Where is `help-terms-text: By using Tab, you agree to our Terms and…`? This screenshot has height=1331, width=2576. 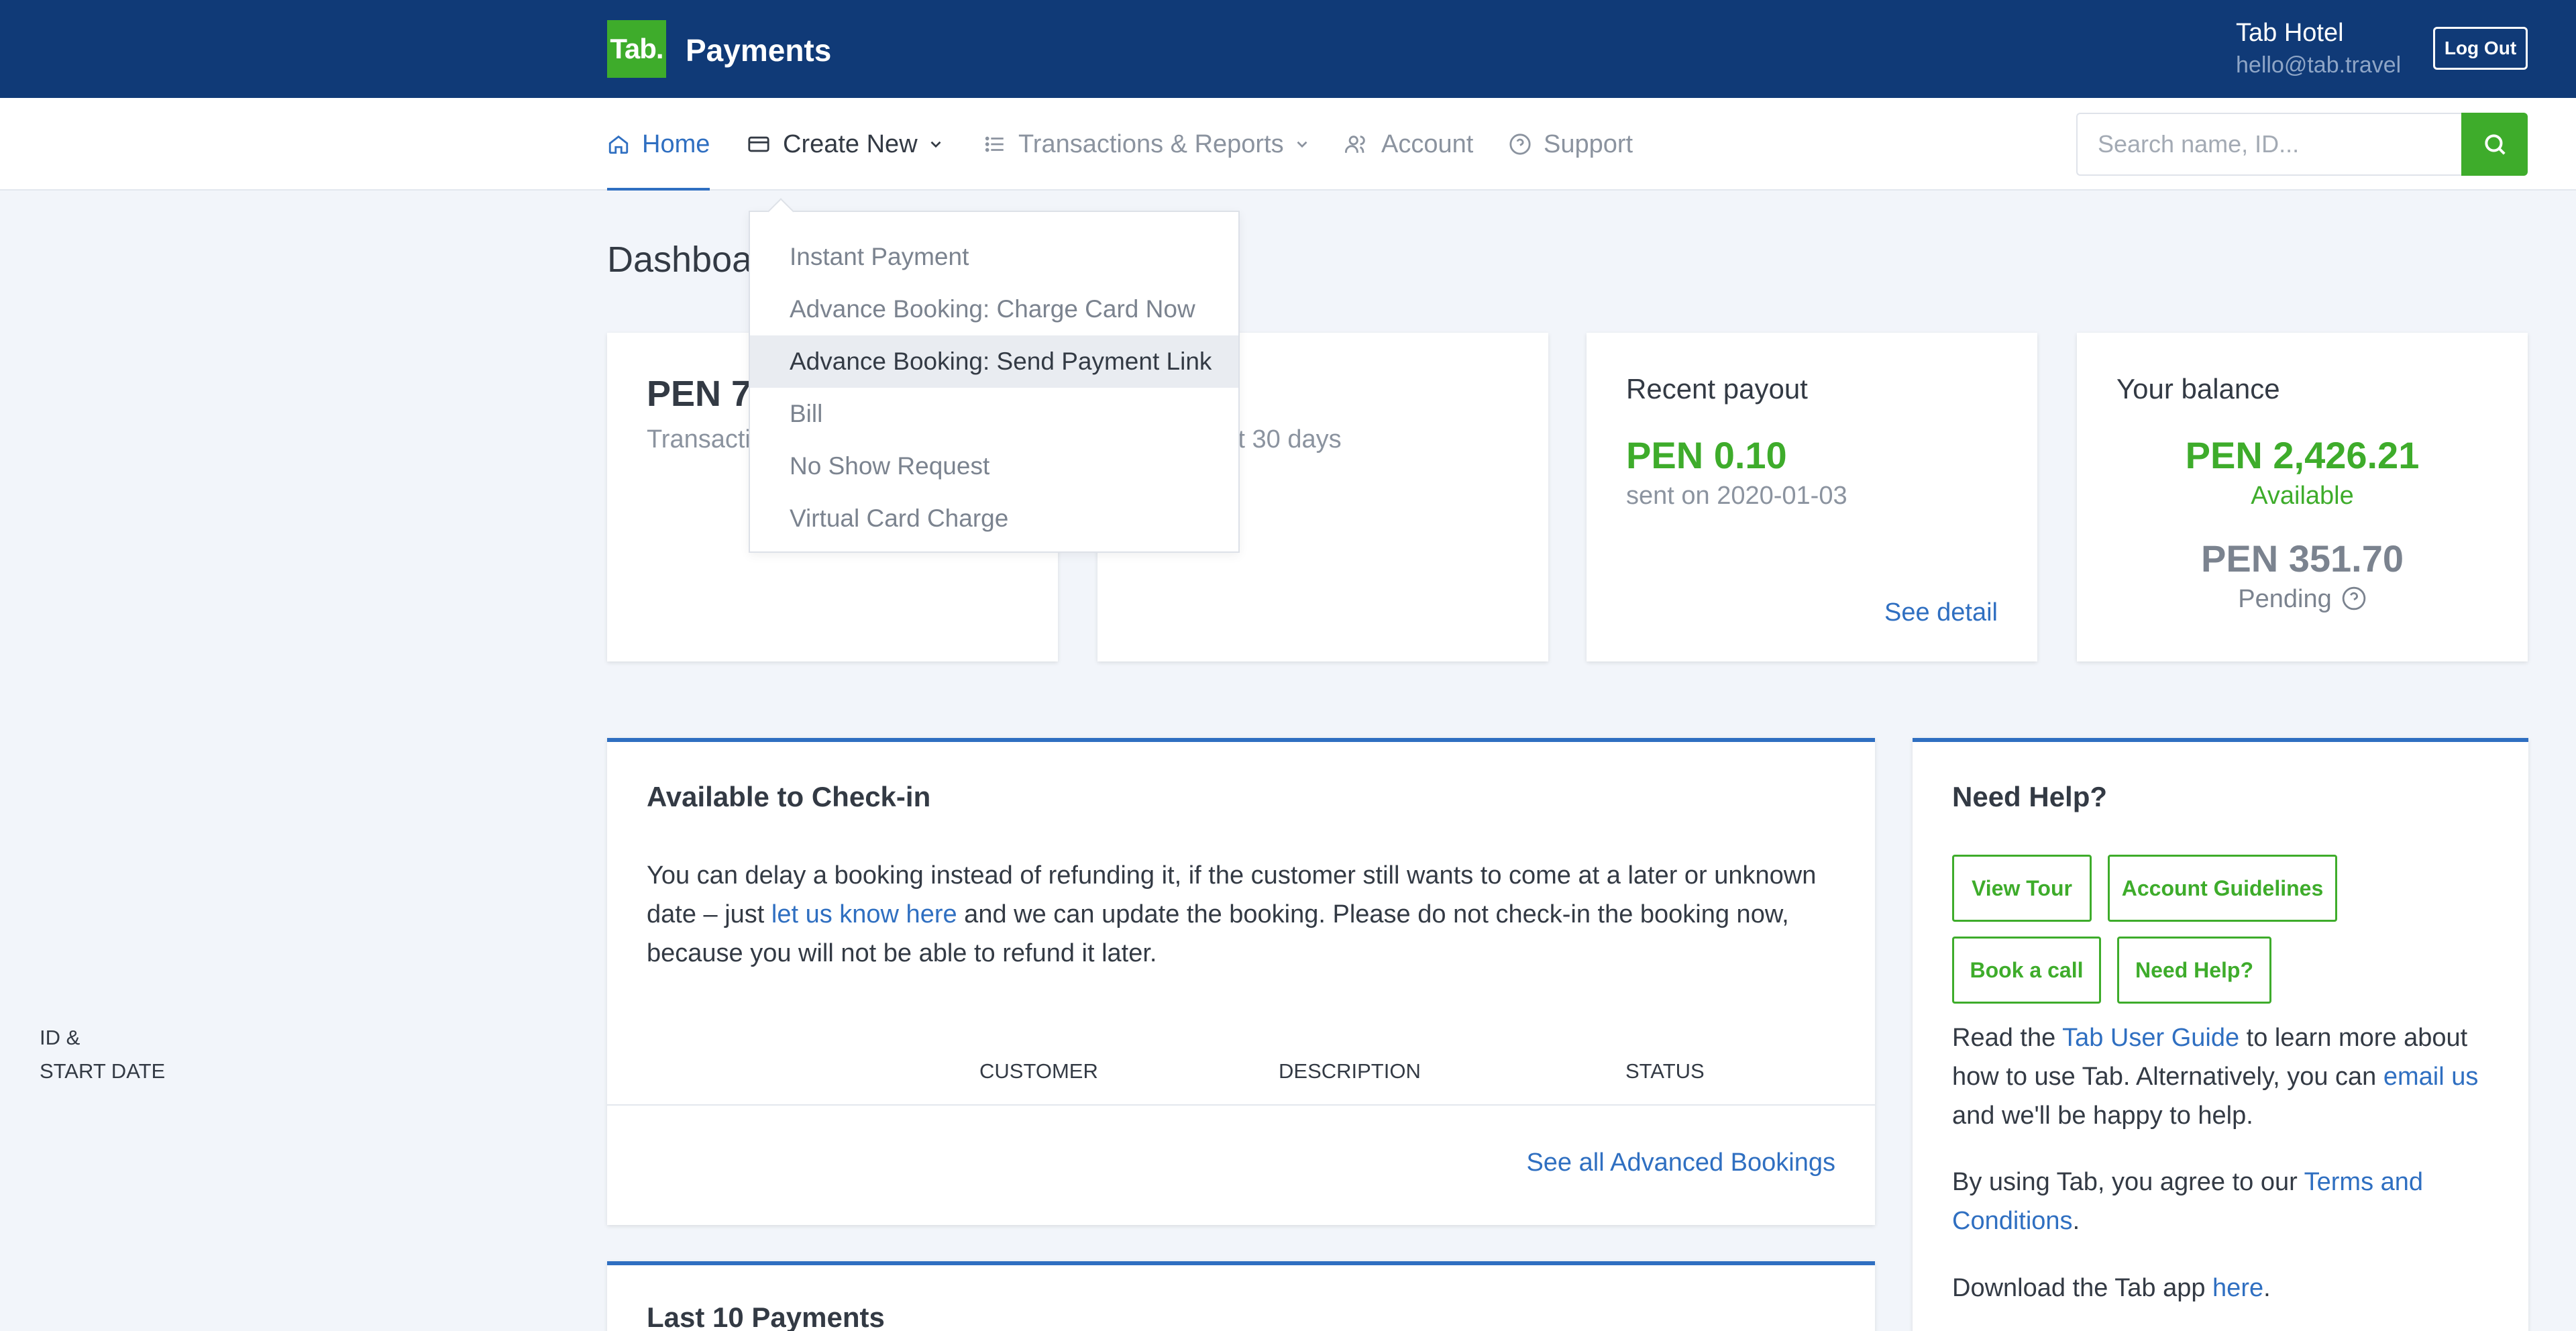
help-terms-text: By using Tab, you agree to our Terms and… is located at coordinates (2220, 1201).